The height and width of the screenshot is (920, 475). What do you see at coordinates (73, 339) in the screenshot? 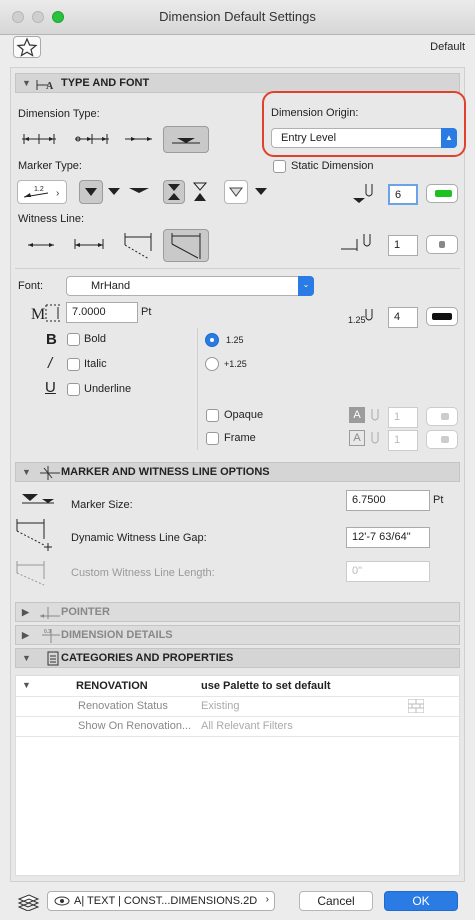
I see `bold-checkbox` at bounding box center [73, 339].